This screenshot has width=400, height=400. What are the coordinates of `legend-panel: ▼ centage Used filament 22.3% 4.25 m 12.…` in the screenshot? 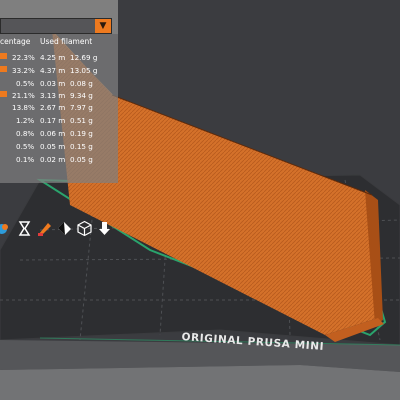 It's located at (59, 91).